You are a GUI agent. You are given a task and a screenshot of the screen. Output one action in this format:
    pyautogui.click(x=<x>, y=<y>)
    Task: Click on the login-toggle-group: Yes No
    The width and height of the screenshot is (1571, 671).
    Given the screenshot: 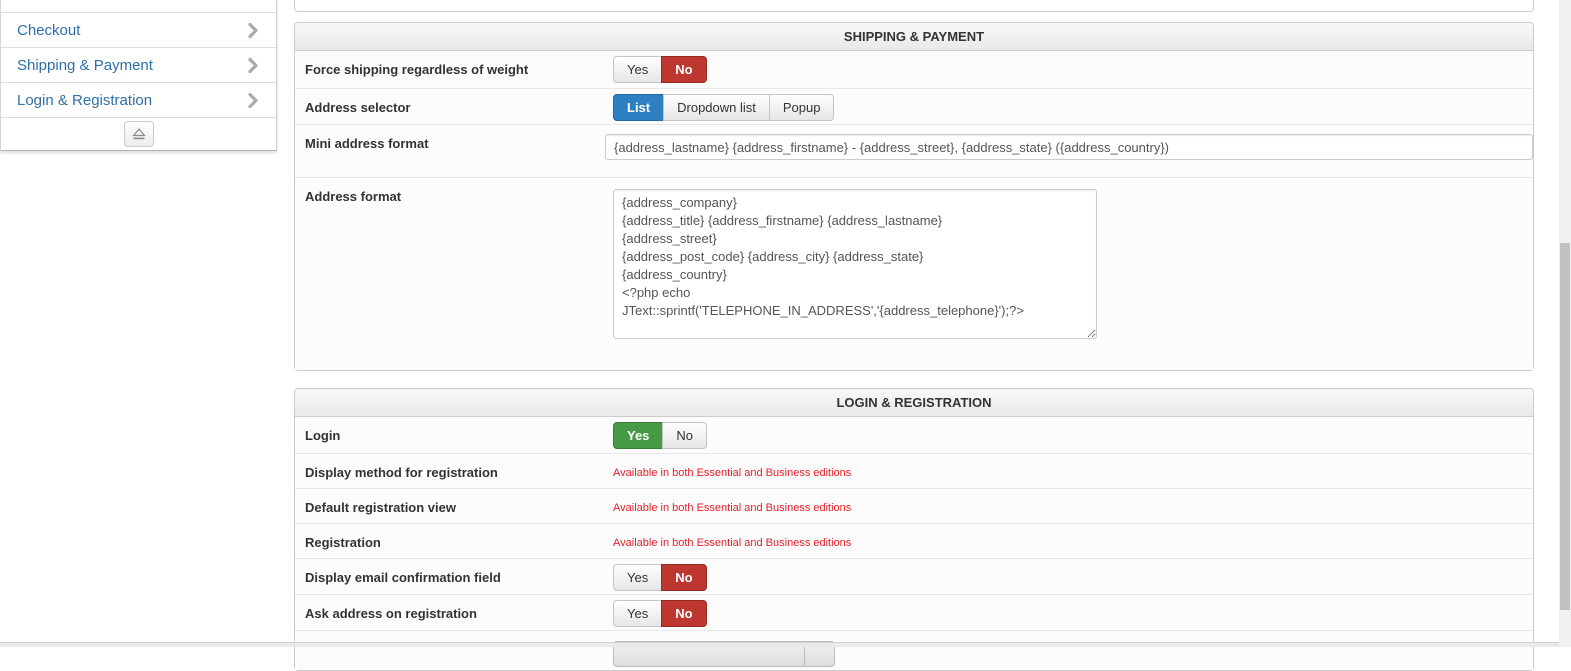 What is the action you would take?
    pyautogui.click(x=660, y=435)
    